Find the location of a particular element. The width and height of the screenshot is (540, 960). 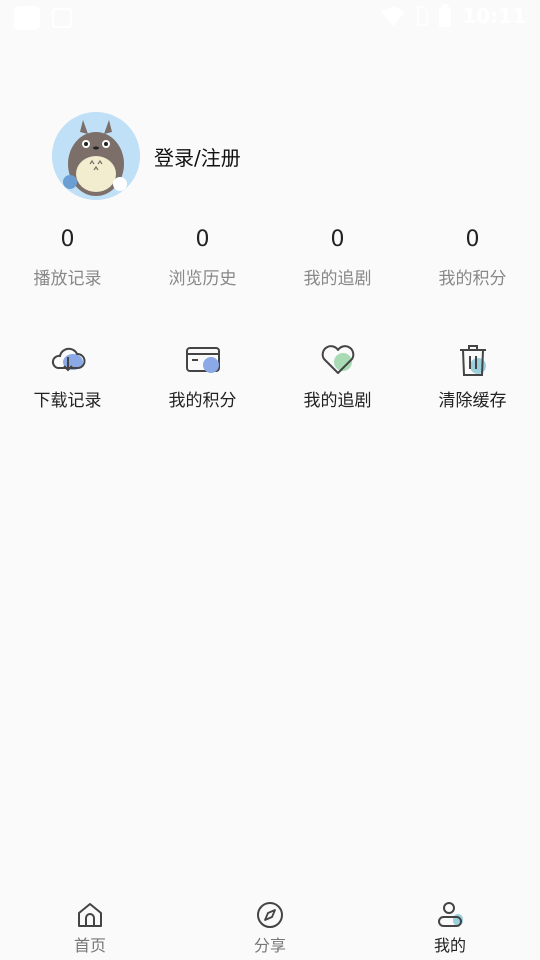

clear-cache-button: 清除缓存 is located at coordinates (472, 376).